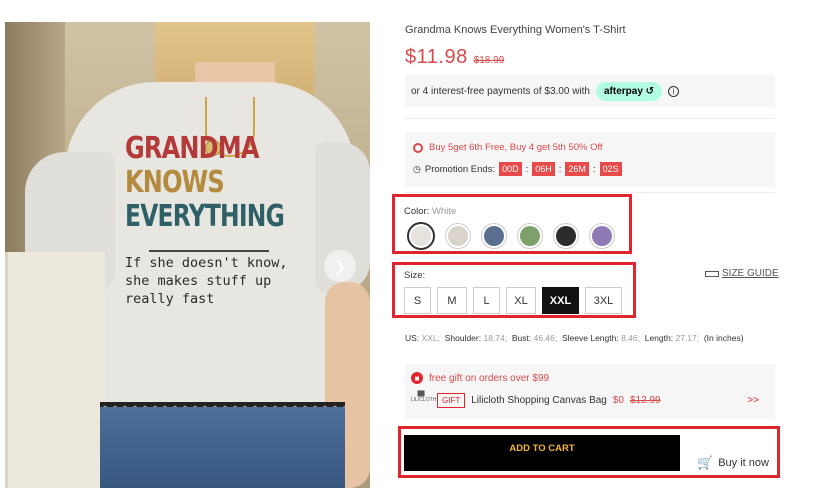  I want to click on size-label: Size:, so click(415, 275).